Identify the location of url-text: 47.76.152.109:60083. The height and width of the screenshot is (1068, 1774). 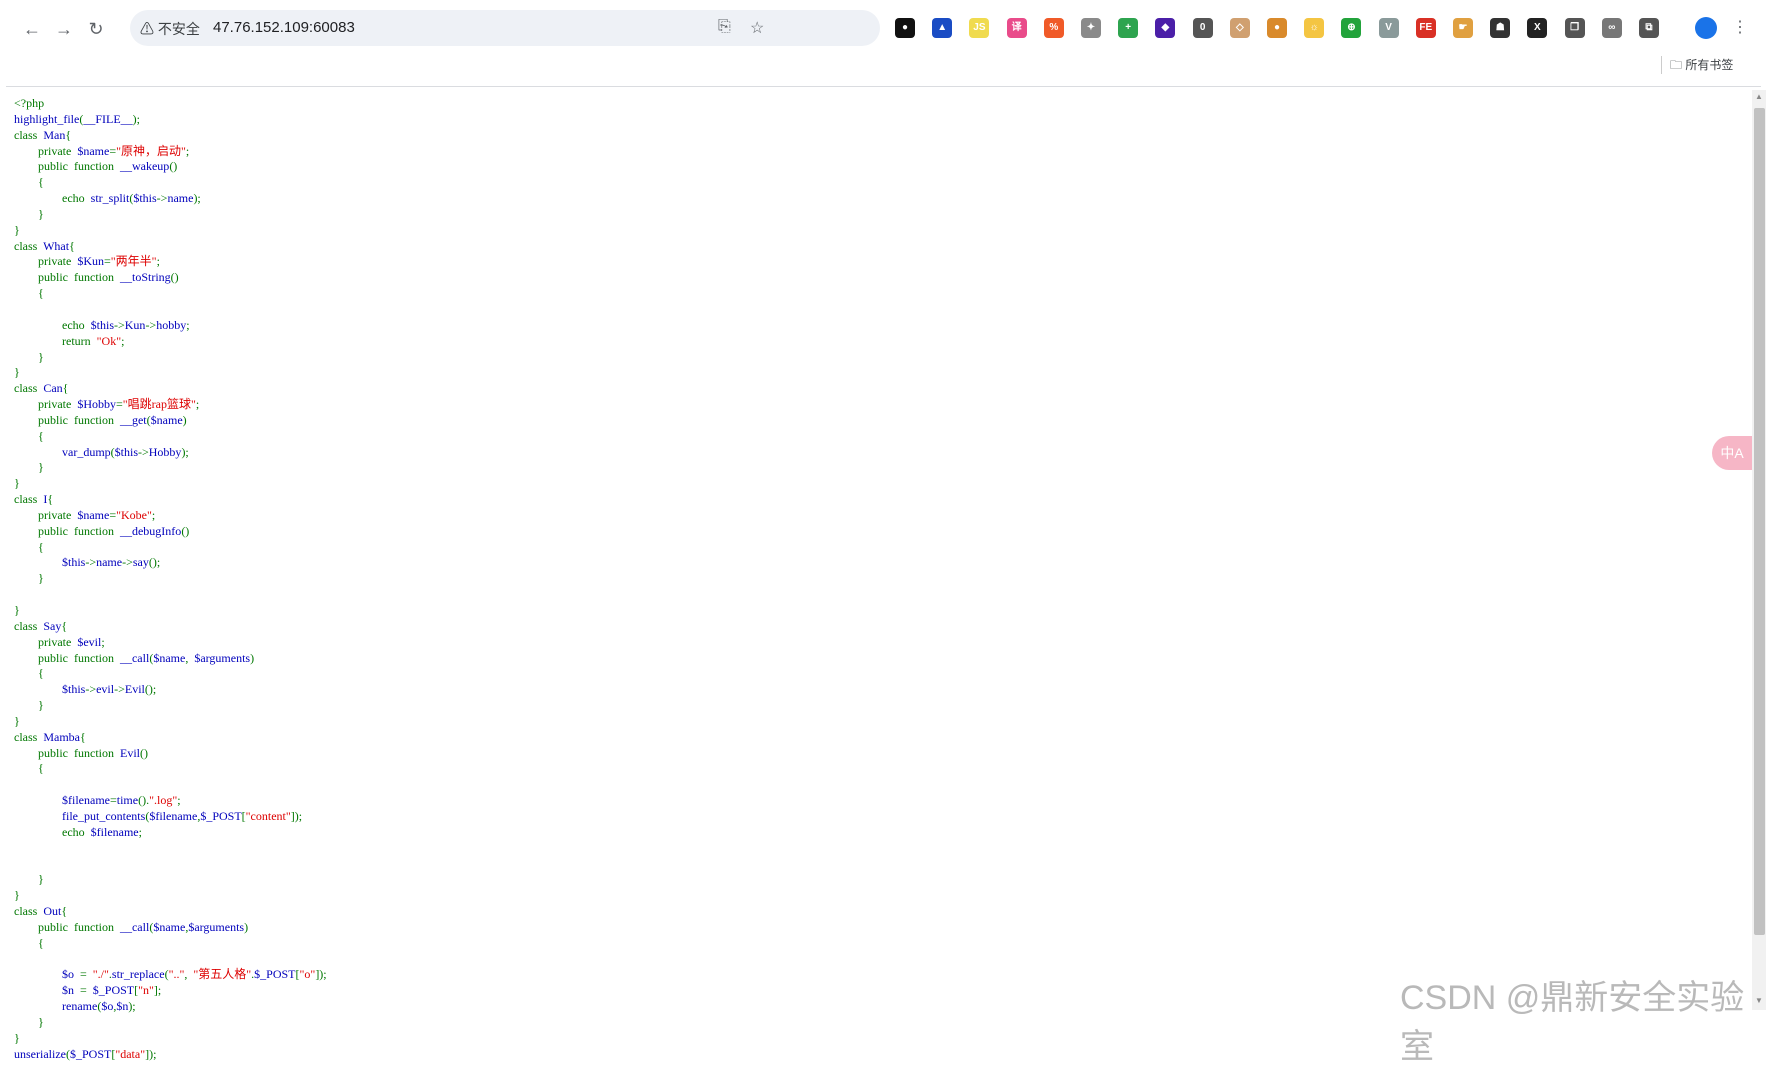
(284, 27).